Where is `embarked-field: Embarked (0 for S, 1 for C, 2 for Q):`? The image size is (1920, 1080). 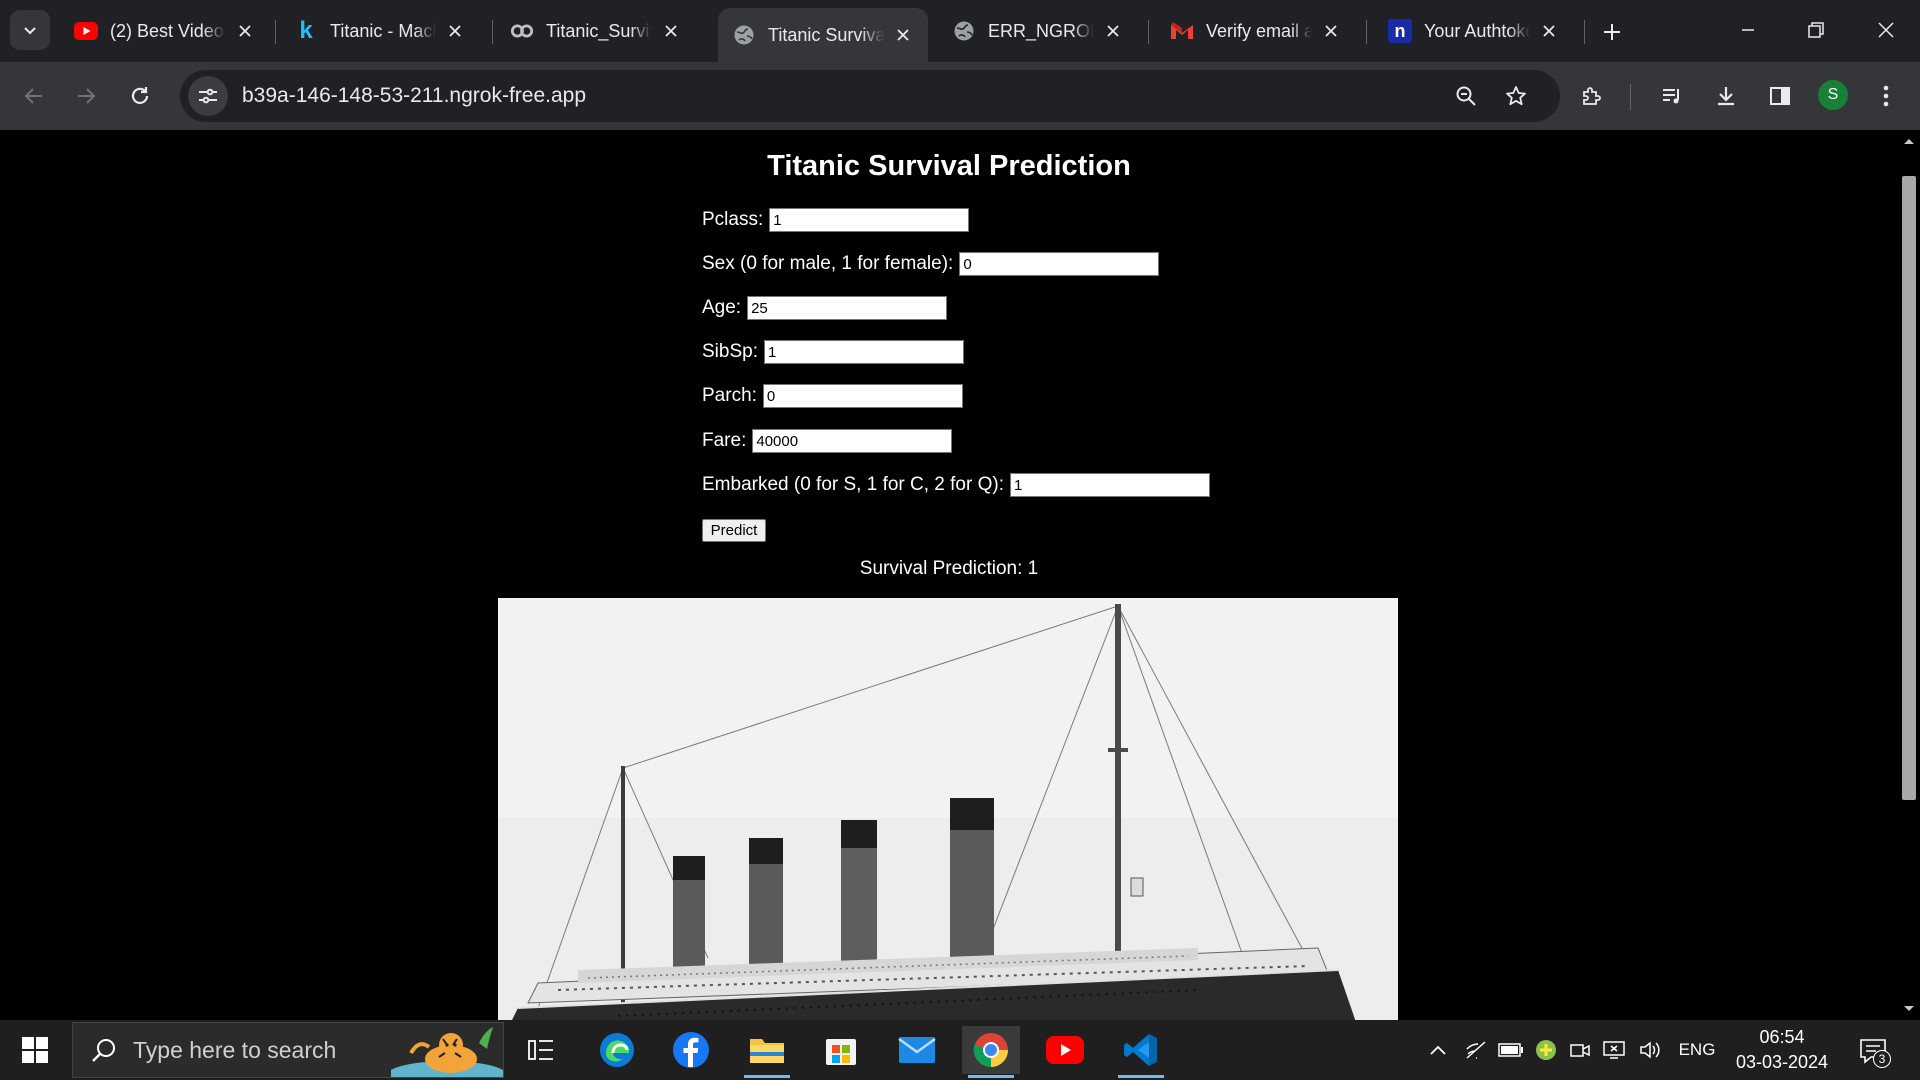 embarked-field: Embarked (0 for S, 1 for C, 2 for Q): is located at coordinates (956, 485).